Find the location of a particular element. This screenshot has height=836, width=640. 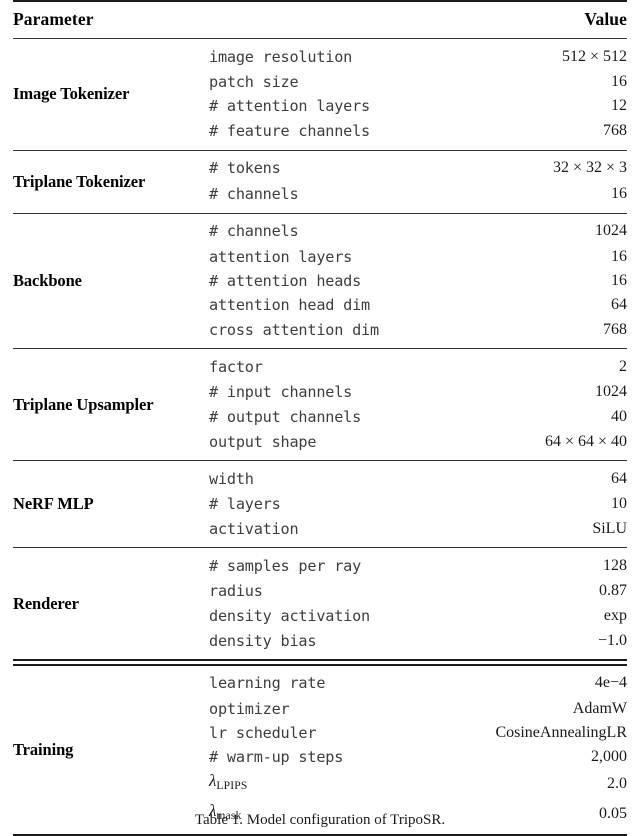

column-header-parameter: Parameter is located at coordinates (53, 19).